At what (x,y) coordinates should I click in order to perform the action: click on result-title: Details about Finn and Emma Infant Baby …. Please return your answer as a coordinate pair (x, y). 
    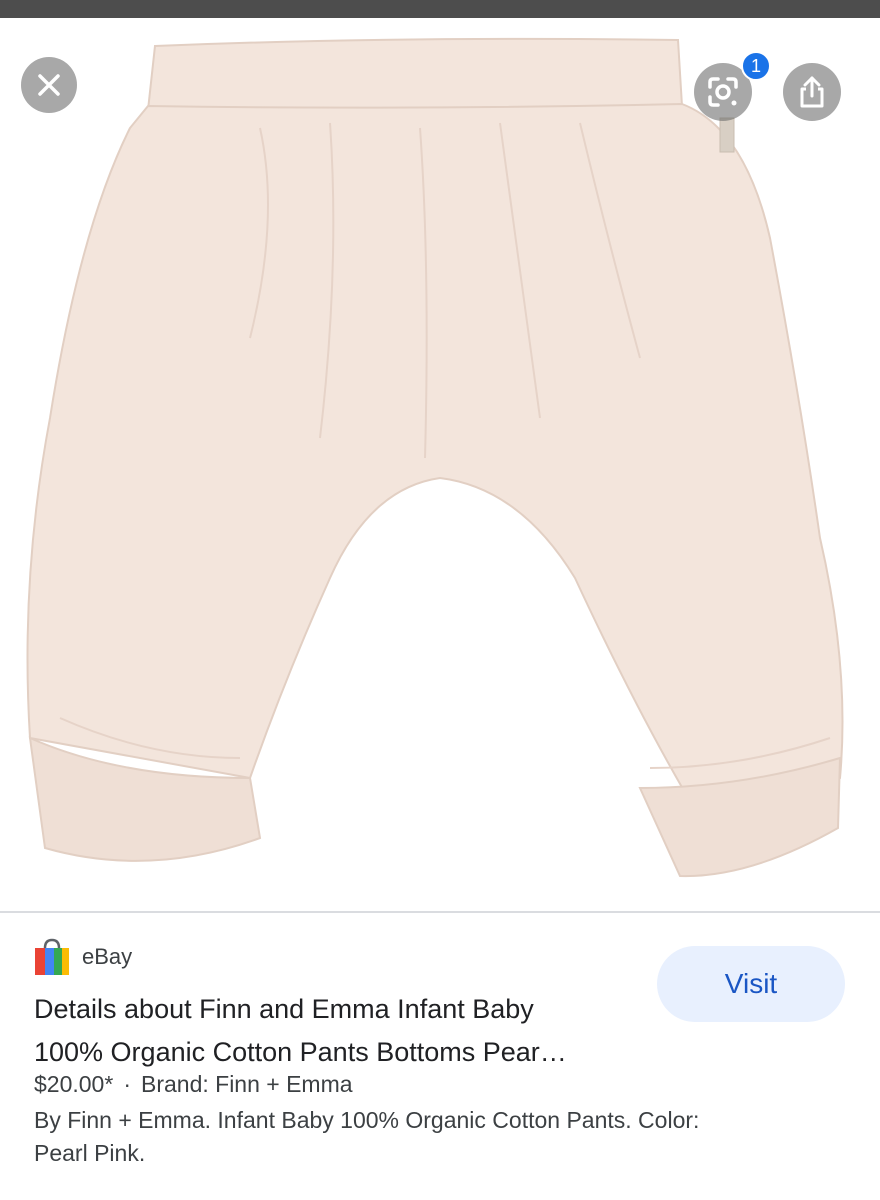
    Looking at the image, I should click on (339, 1031).